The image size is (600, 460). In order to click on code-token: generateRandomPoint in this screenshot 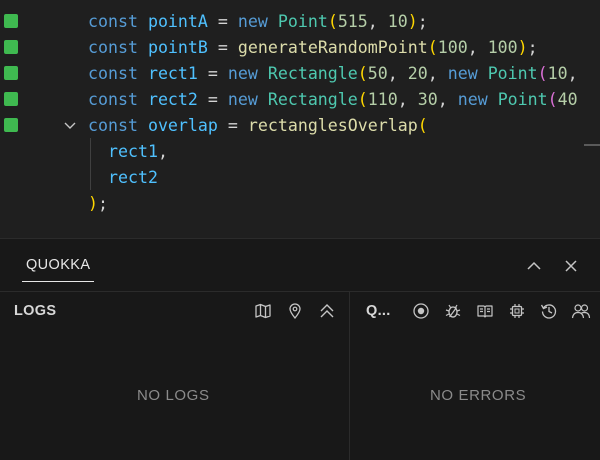, I will do `click(332, 47)`.